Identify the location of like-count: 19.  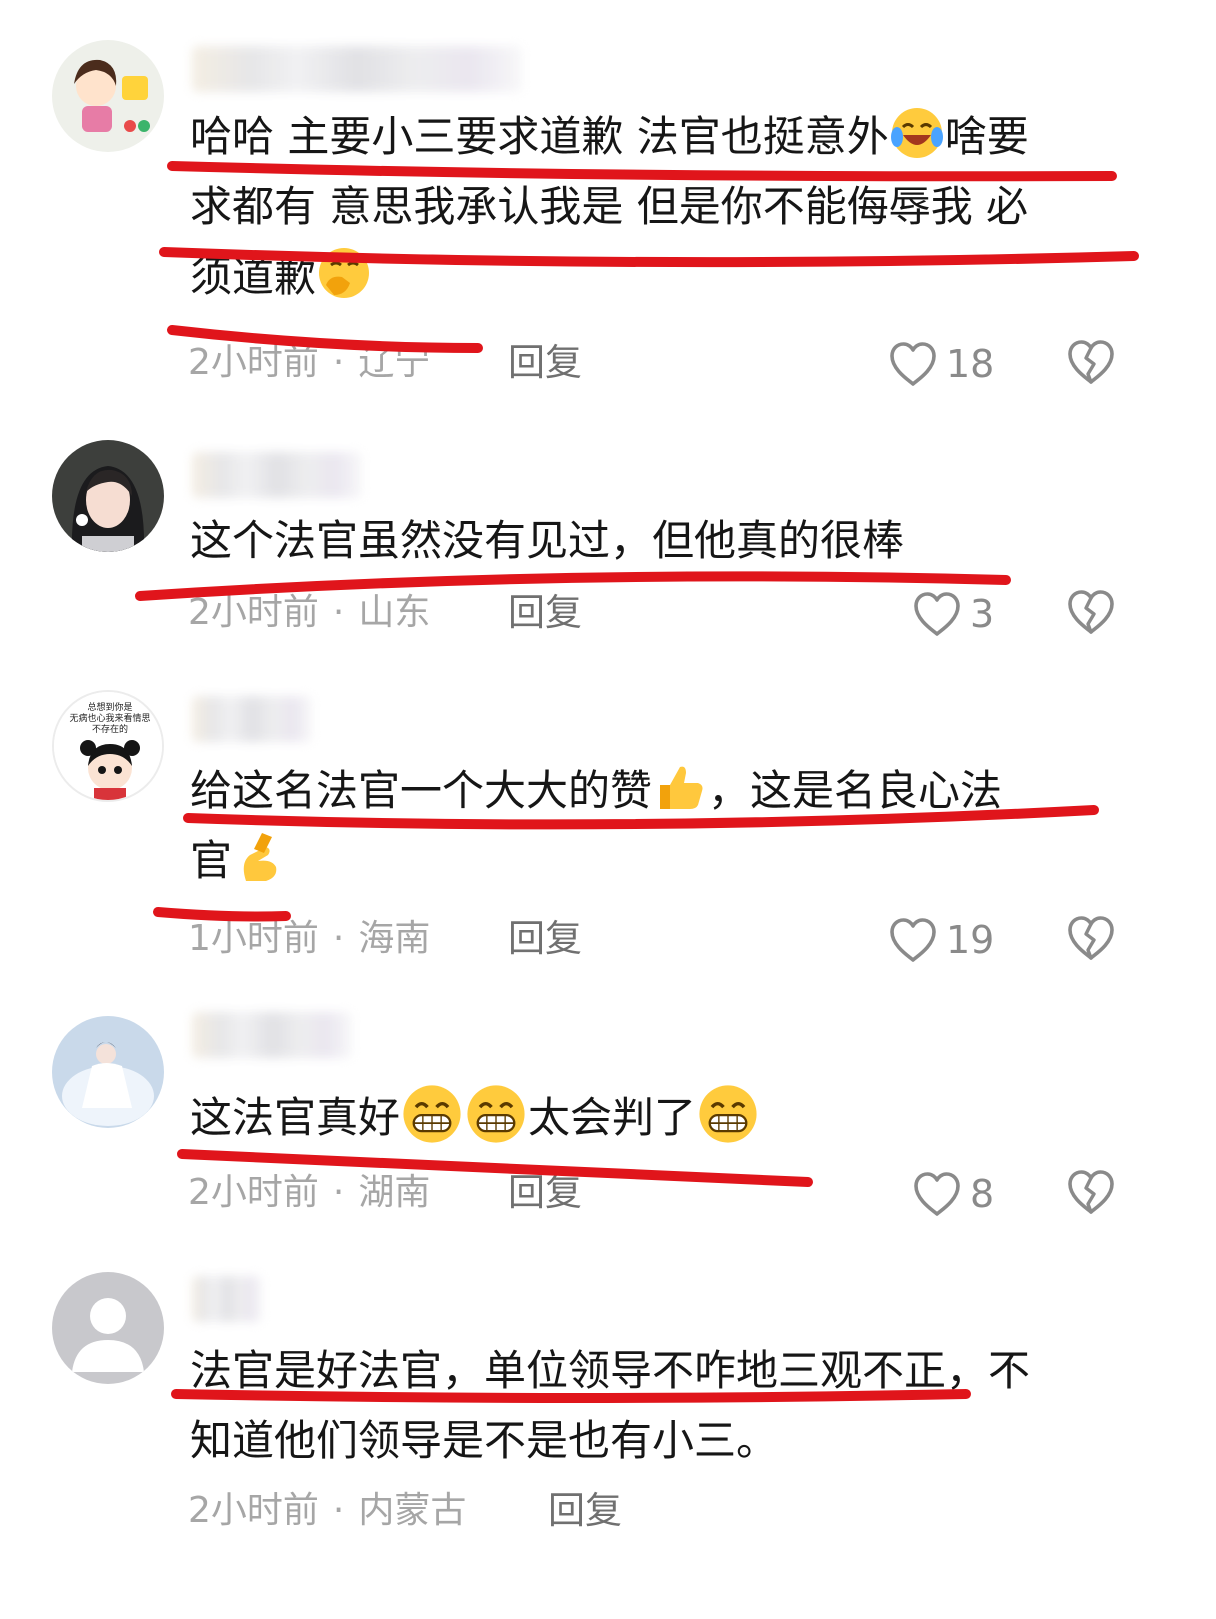
(970, 940).